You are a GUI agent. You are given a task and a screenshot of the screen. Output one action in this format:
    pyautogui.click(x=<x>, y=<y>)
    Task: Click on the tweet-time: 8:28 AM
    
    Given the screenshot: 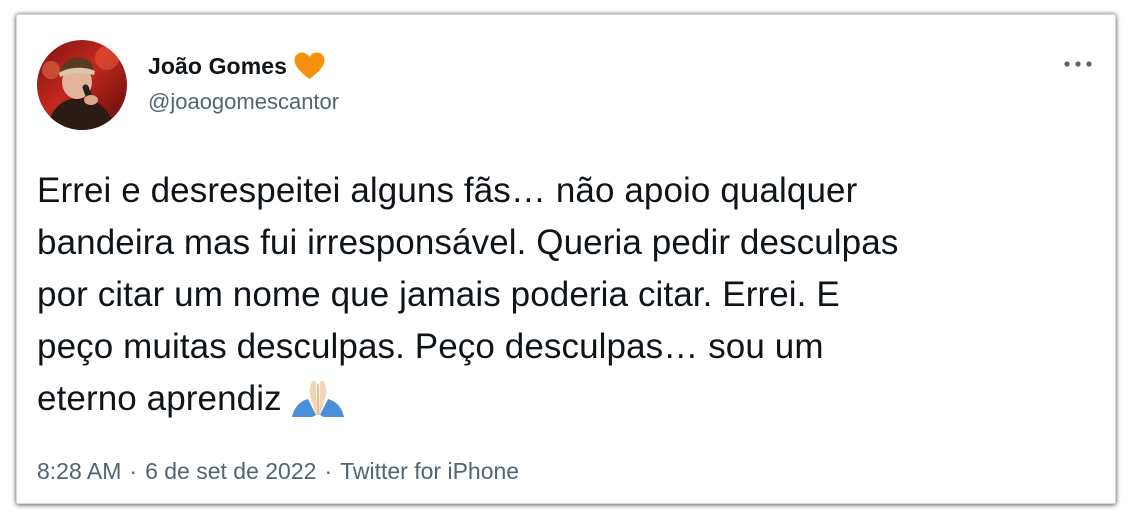 What is the action you would take?
    pyautogui.click(x=79, y=471)
    